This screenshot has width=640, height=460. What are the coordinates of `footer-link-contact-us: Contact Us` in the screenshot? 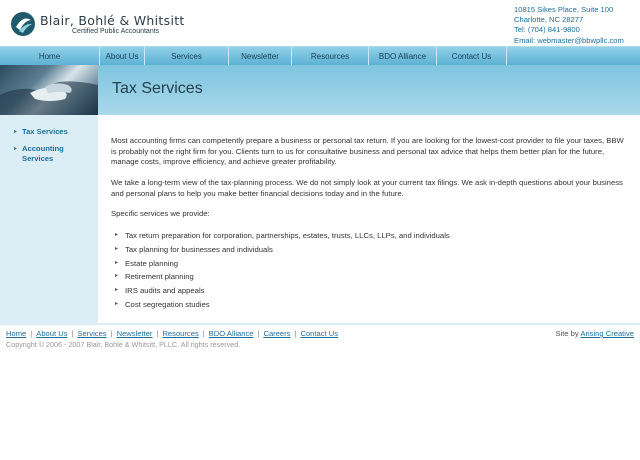 It's located at (319, 333).